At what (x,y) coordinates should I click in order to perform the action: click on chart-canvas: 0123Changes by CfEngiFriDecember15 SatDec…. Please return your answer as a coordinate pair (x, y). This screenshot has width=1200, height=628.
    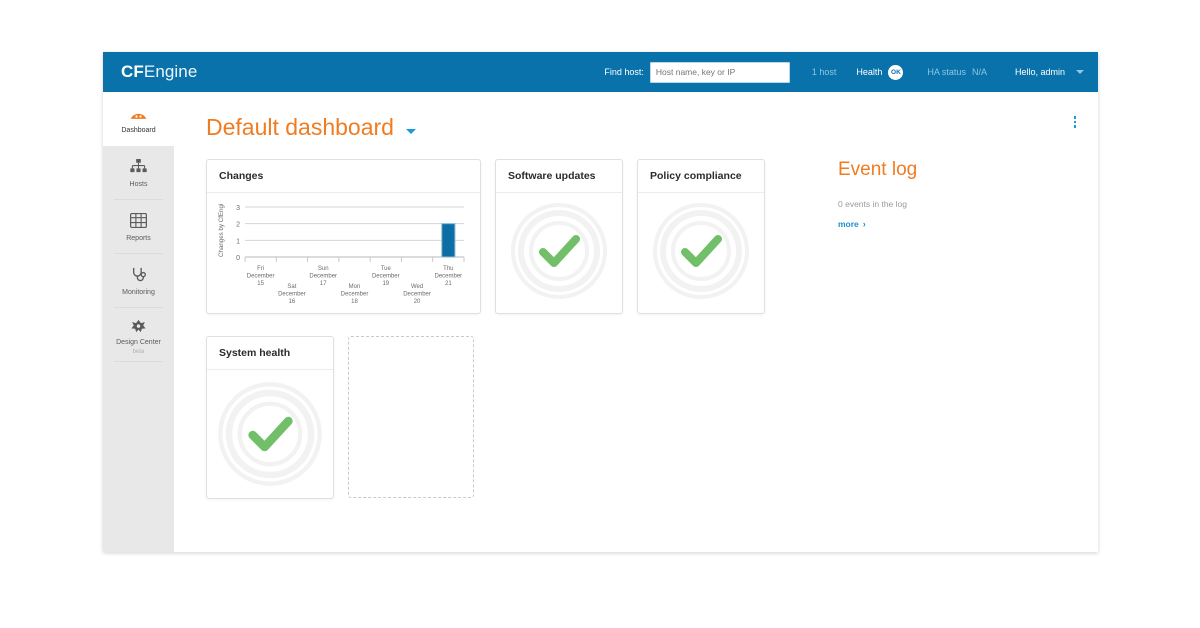
    Looking at the image, I should click on (341, 254).